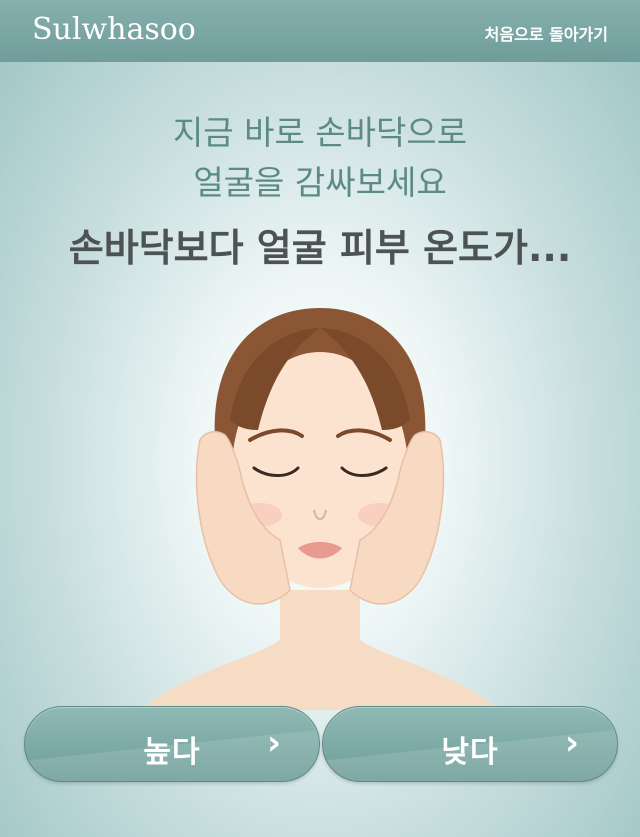 Image resolution: width=640 pixels, height=837 pixels. Describe the element at coordinates (320, 182) in the screenshot. I see `instruction-line-2: 얼굴을 감싸보세요` at that location.